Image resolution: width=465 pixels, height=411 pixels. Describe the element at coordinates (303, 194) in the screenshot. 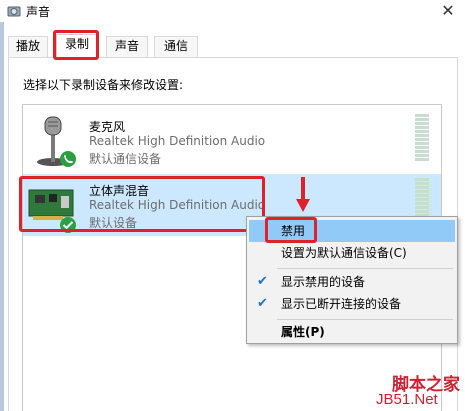

I see `arrow-down-icon` at that location.